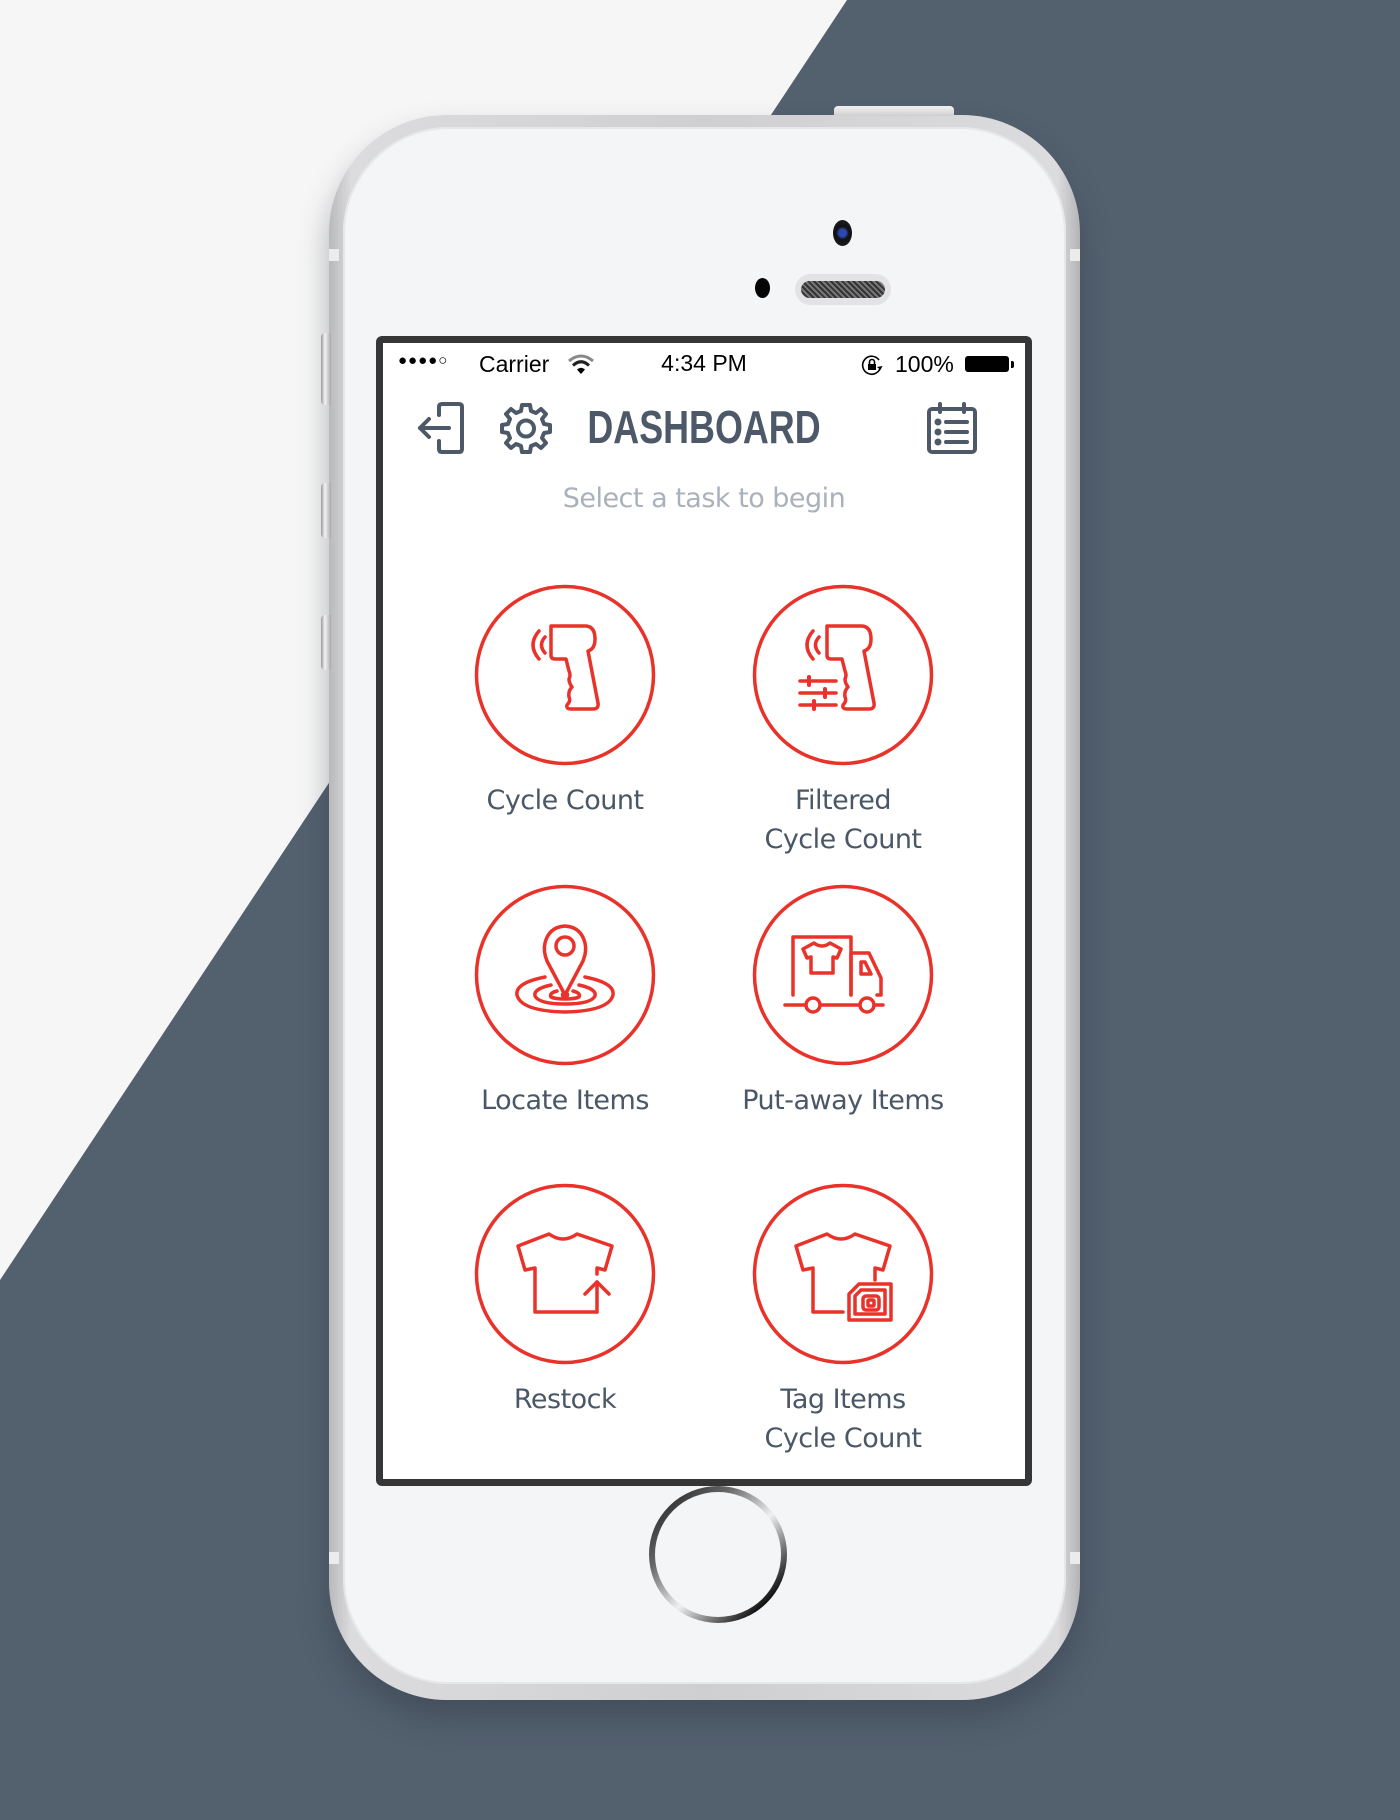  I want to click on task-tag-items-cycle-count: Tag Items Cycle Count, so click(843, 1320).